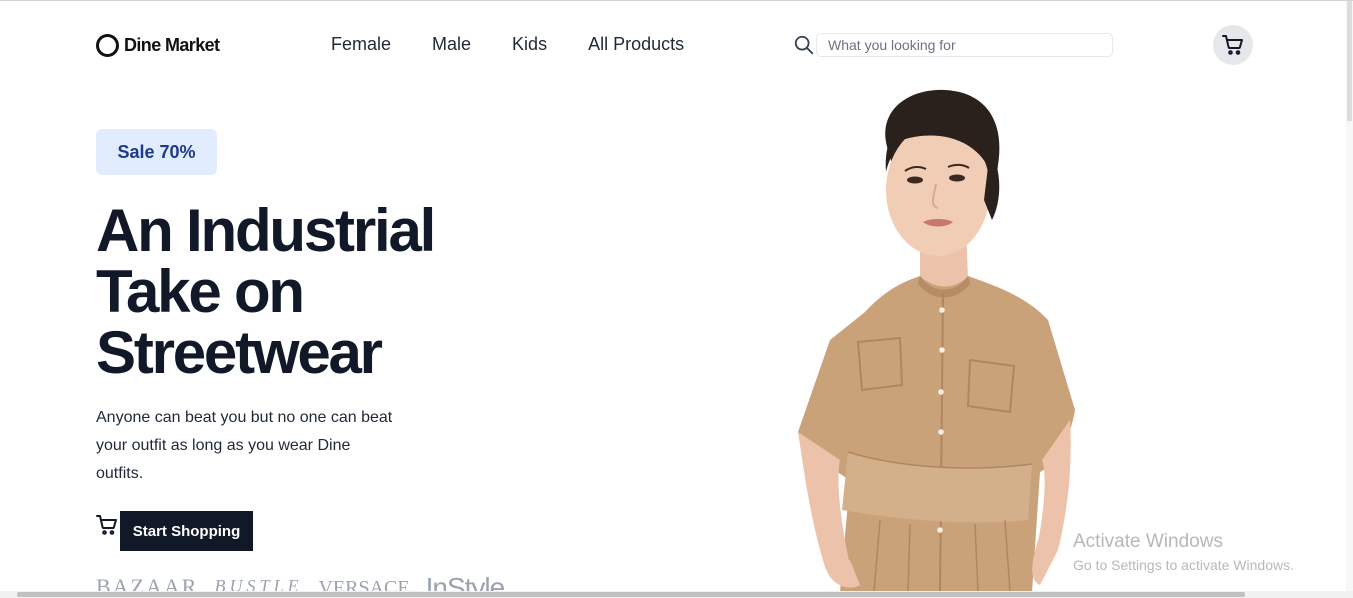  What do you see at coordinates (1349, 296) in the screenshot?
I see `vertical-scrollbar` at bounding box center [1349, 296].